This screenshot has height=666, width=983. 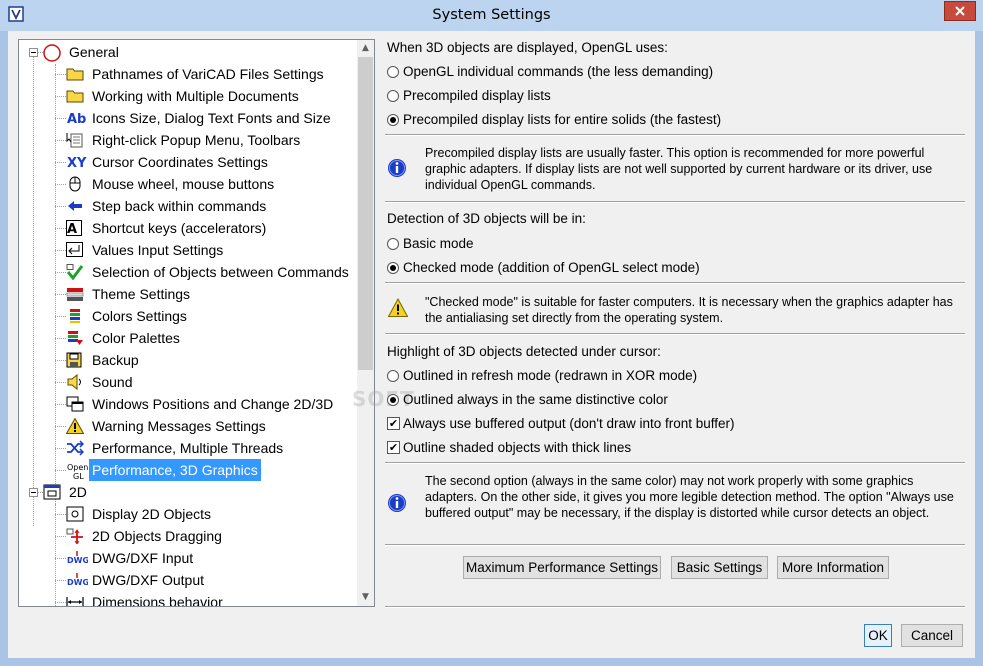 I want to click on scroll-down-arrow: ▼, so click(x=365, y=597).